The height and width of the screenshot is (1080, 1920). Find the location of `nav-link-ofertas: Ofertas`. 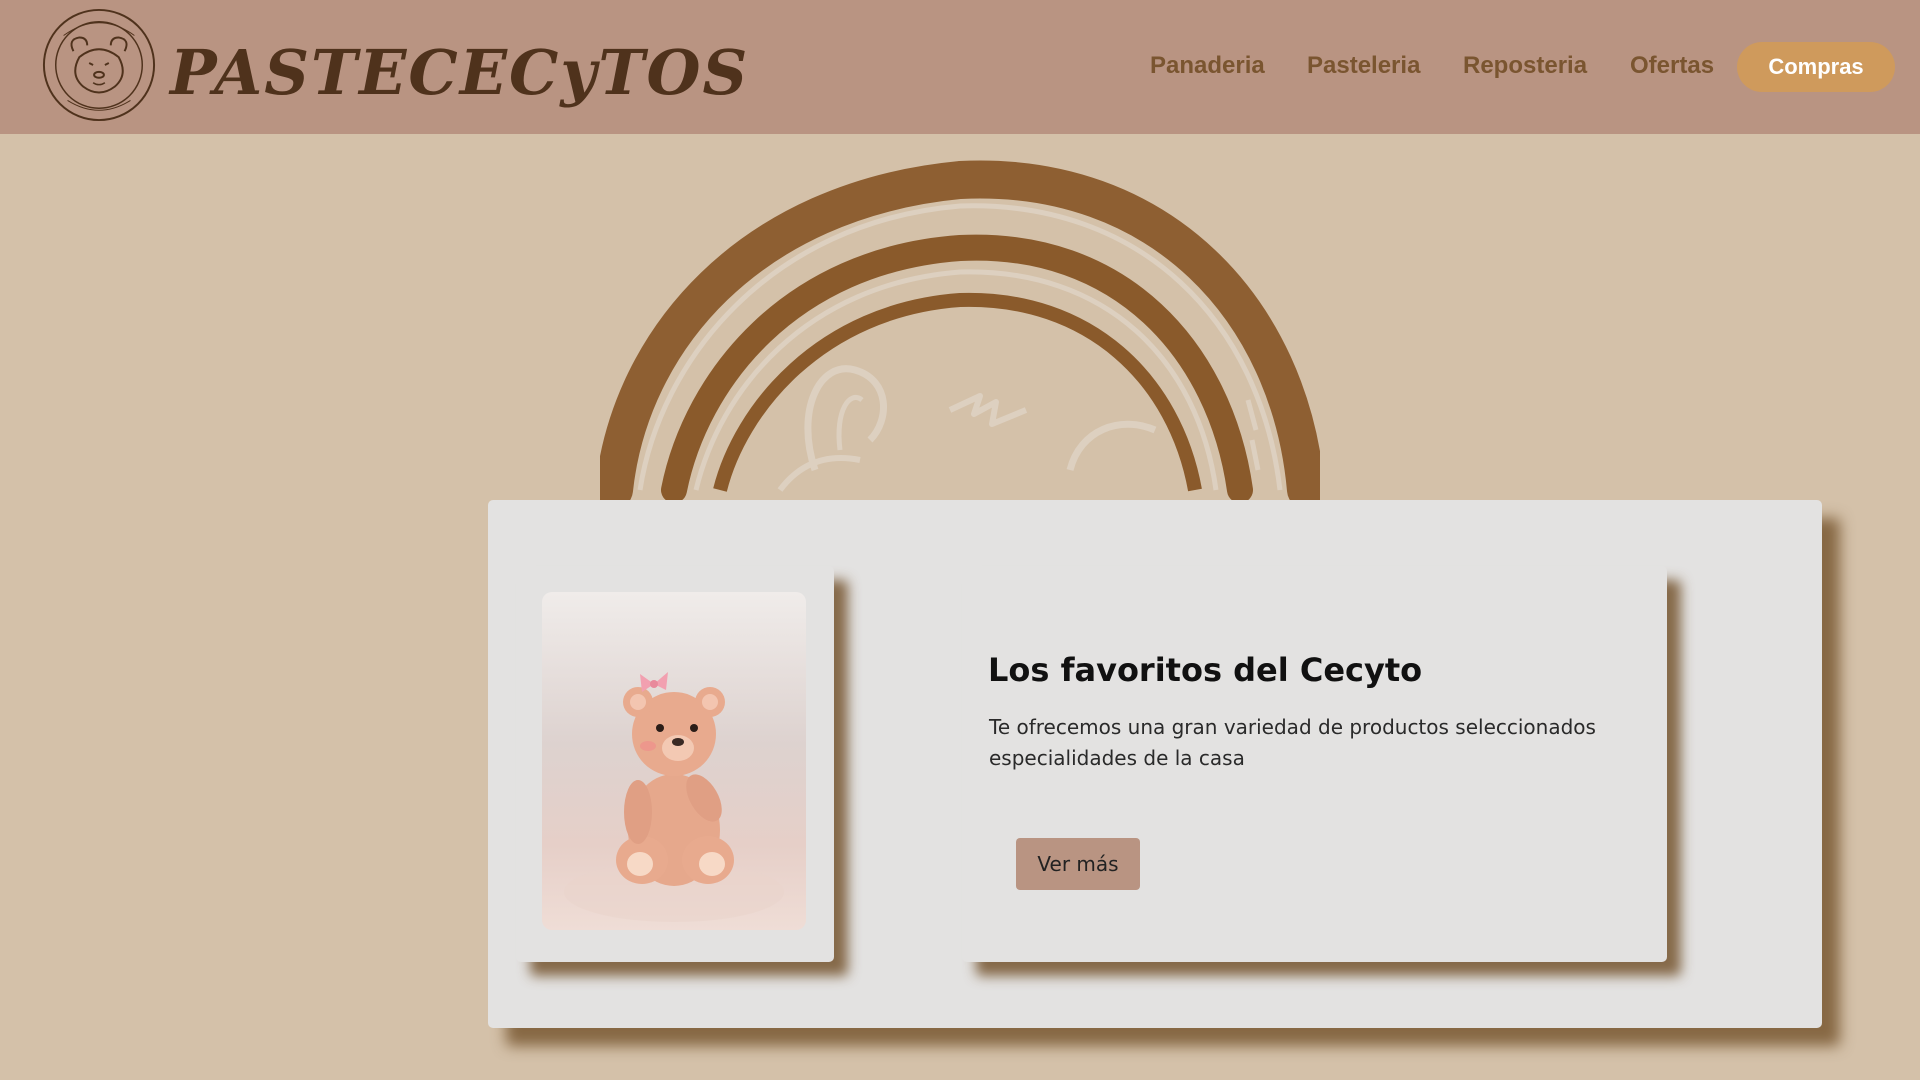

nav-link-ofertas: Ofertas is located at coordinates (1672, 66).